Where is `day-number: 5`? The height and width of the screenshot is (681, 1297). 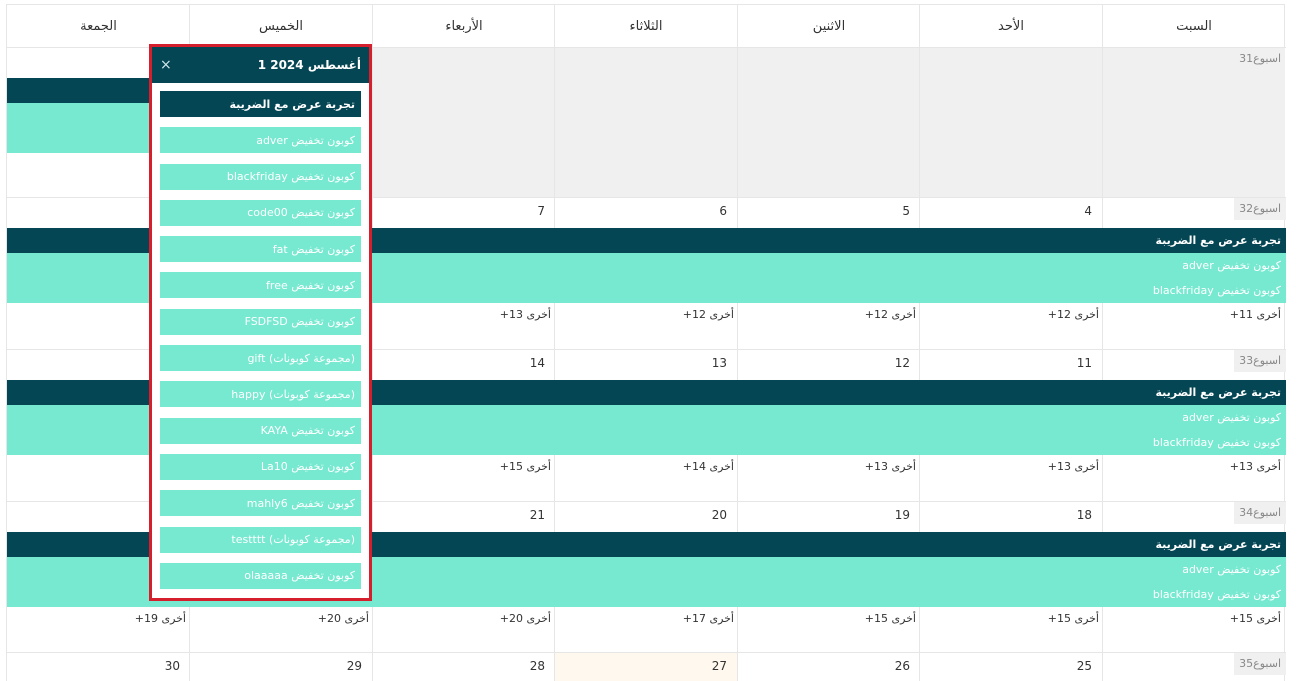 day-number: 5 is located at coordinates (906, 211).